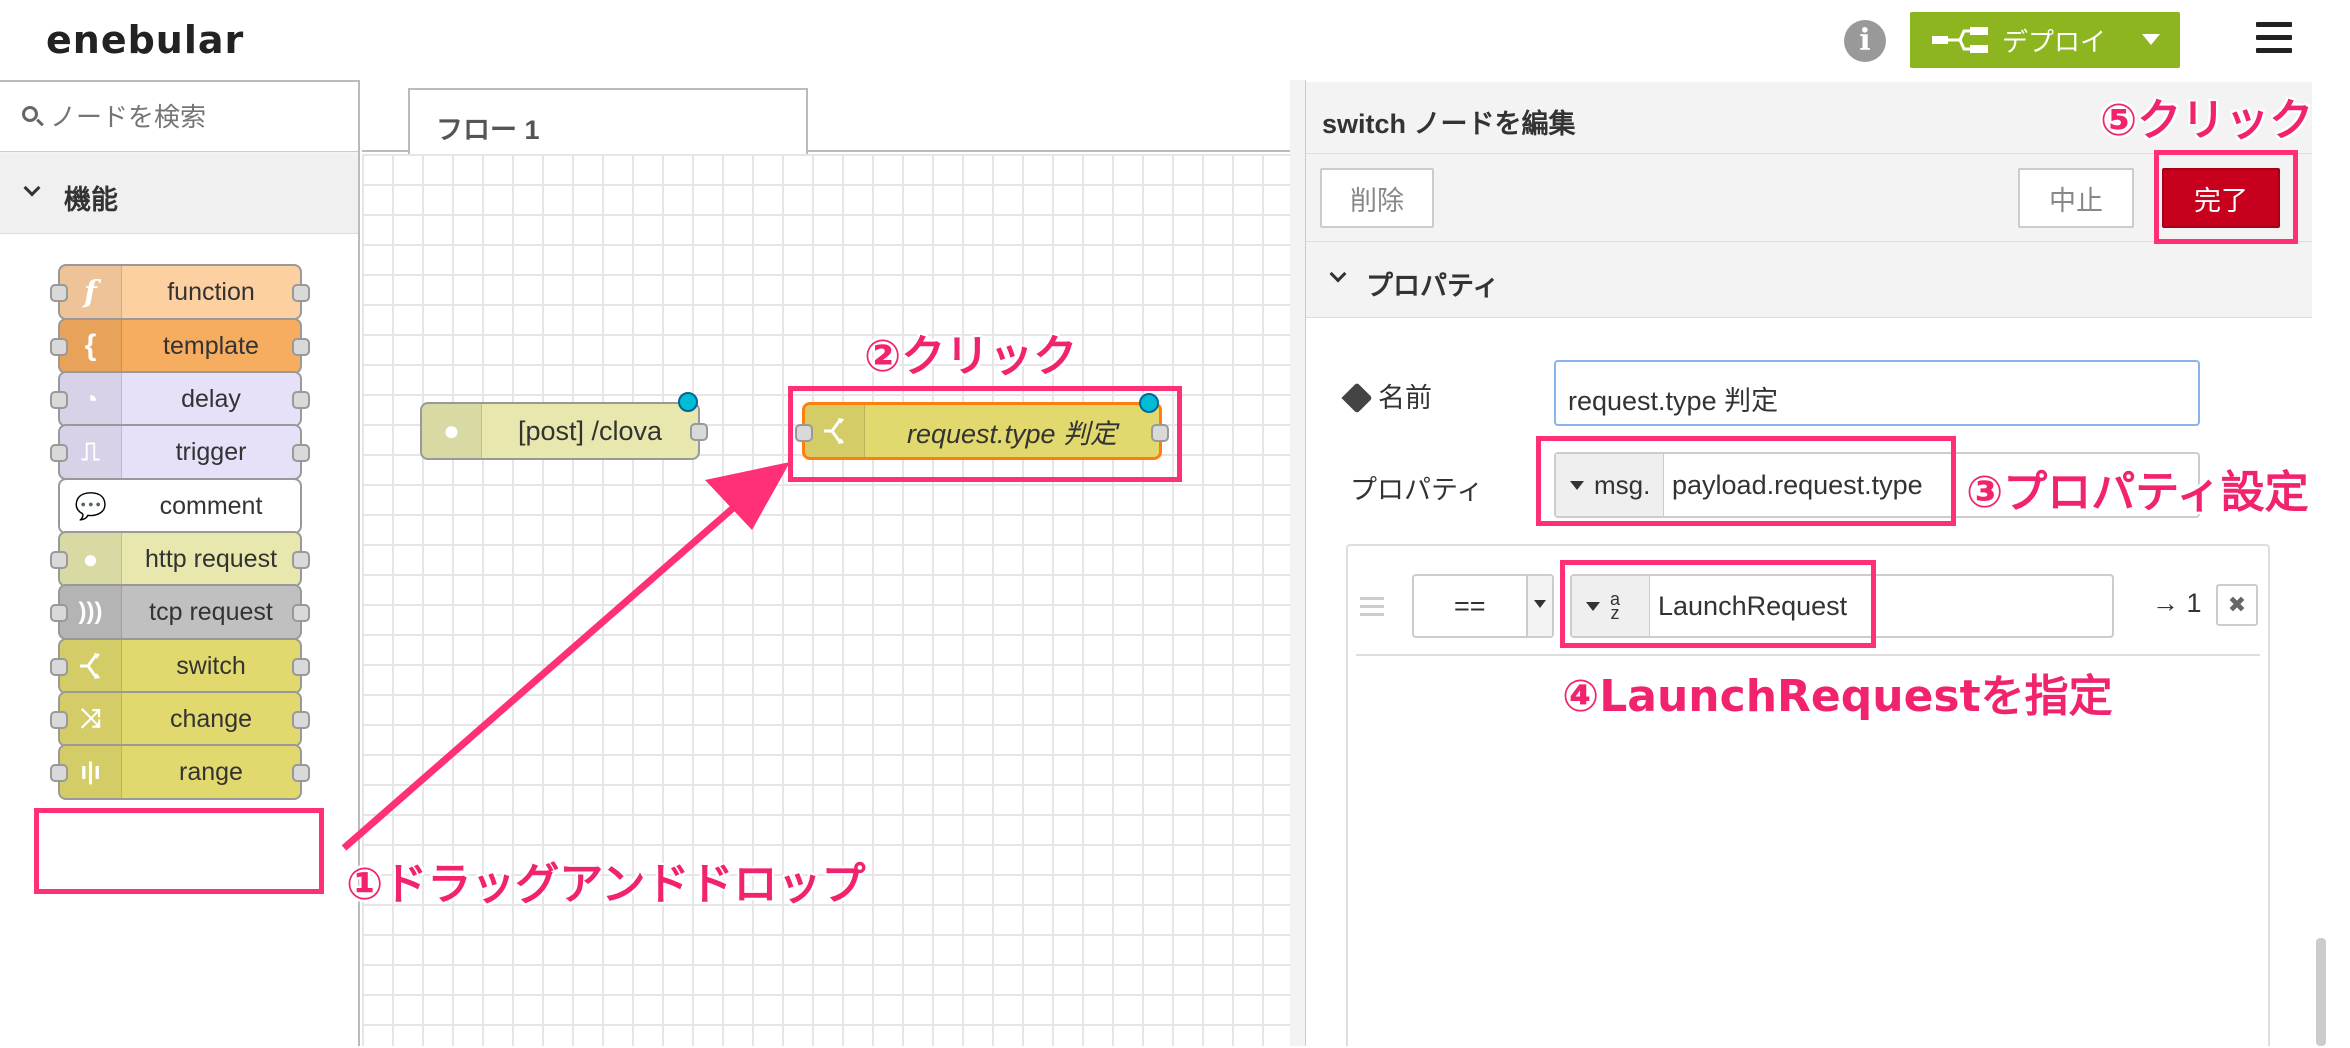 The image size is (2350, 1048). I want to click on function-icon: f, so click(91, 292).